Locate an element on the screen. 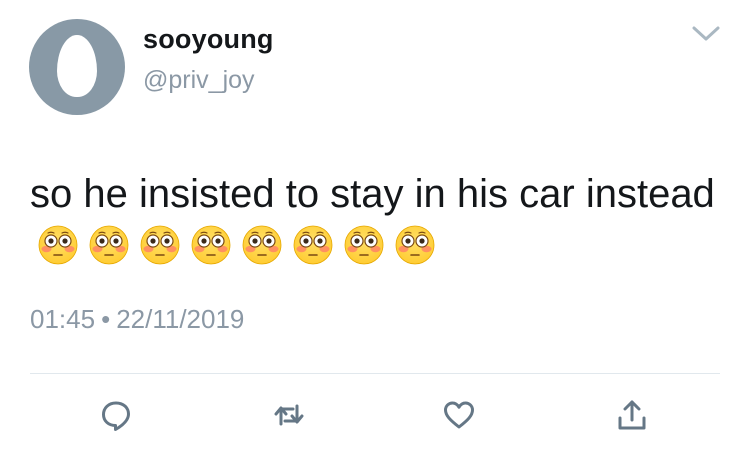 Image resolution: width=750 pixels, height=449 pixels. share-button is located at coordinates (632, 415).